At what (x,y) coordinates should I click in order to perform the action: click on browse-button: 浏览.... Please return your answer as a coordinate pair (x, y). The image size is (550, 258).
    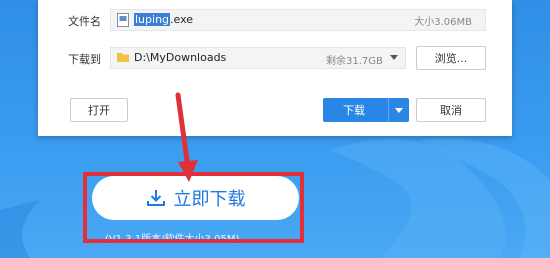
    Looking at the image, I should click on (451, 58).